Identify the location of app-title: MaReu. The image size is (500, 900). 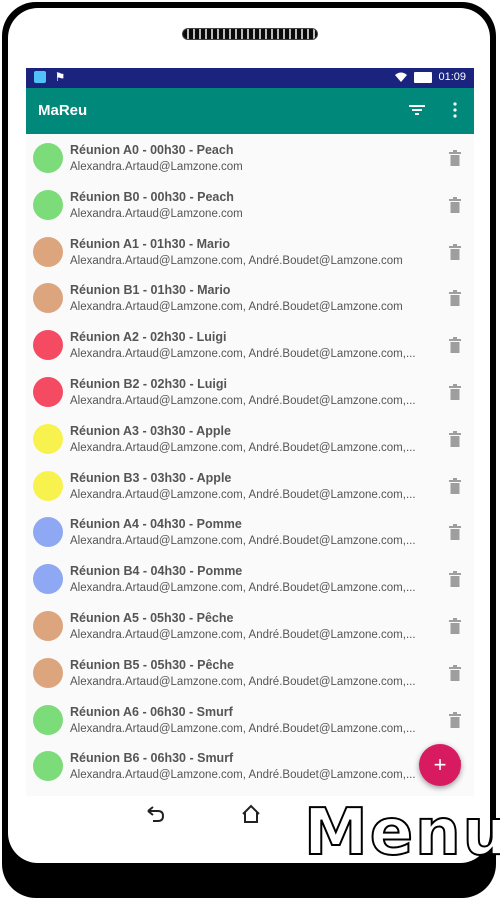
(63, 110).